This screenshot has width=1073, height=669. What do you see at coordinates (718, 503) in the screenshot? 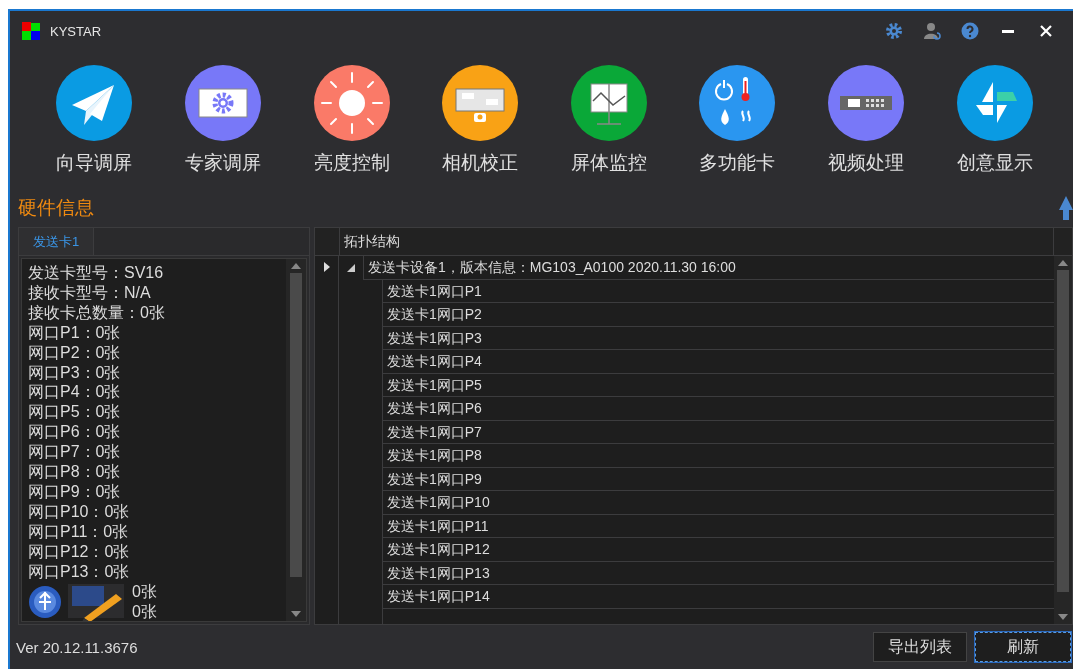
I see `tree-item: 发送卡1网口P10` at bounding box center [718, 503].